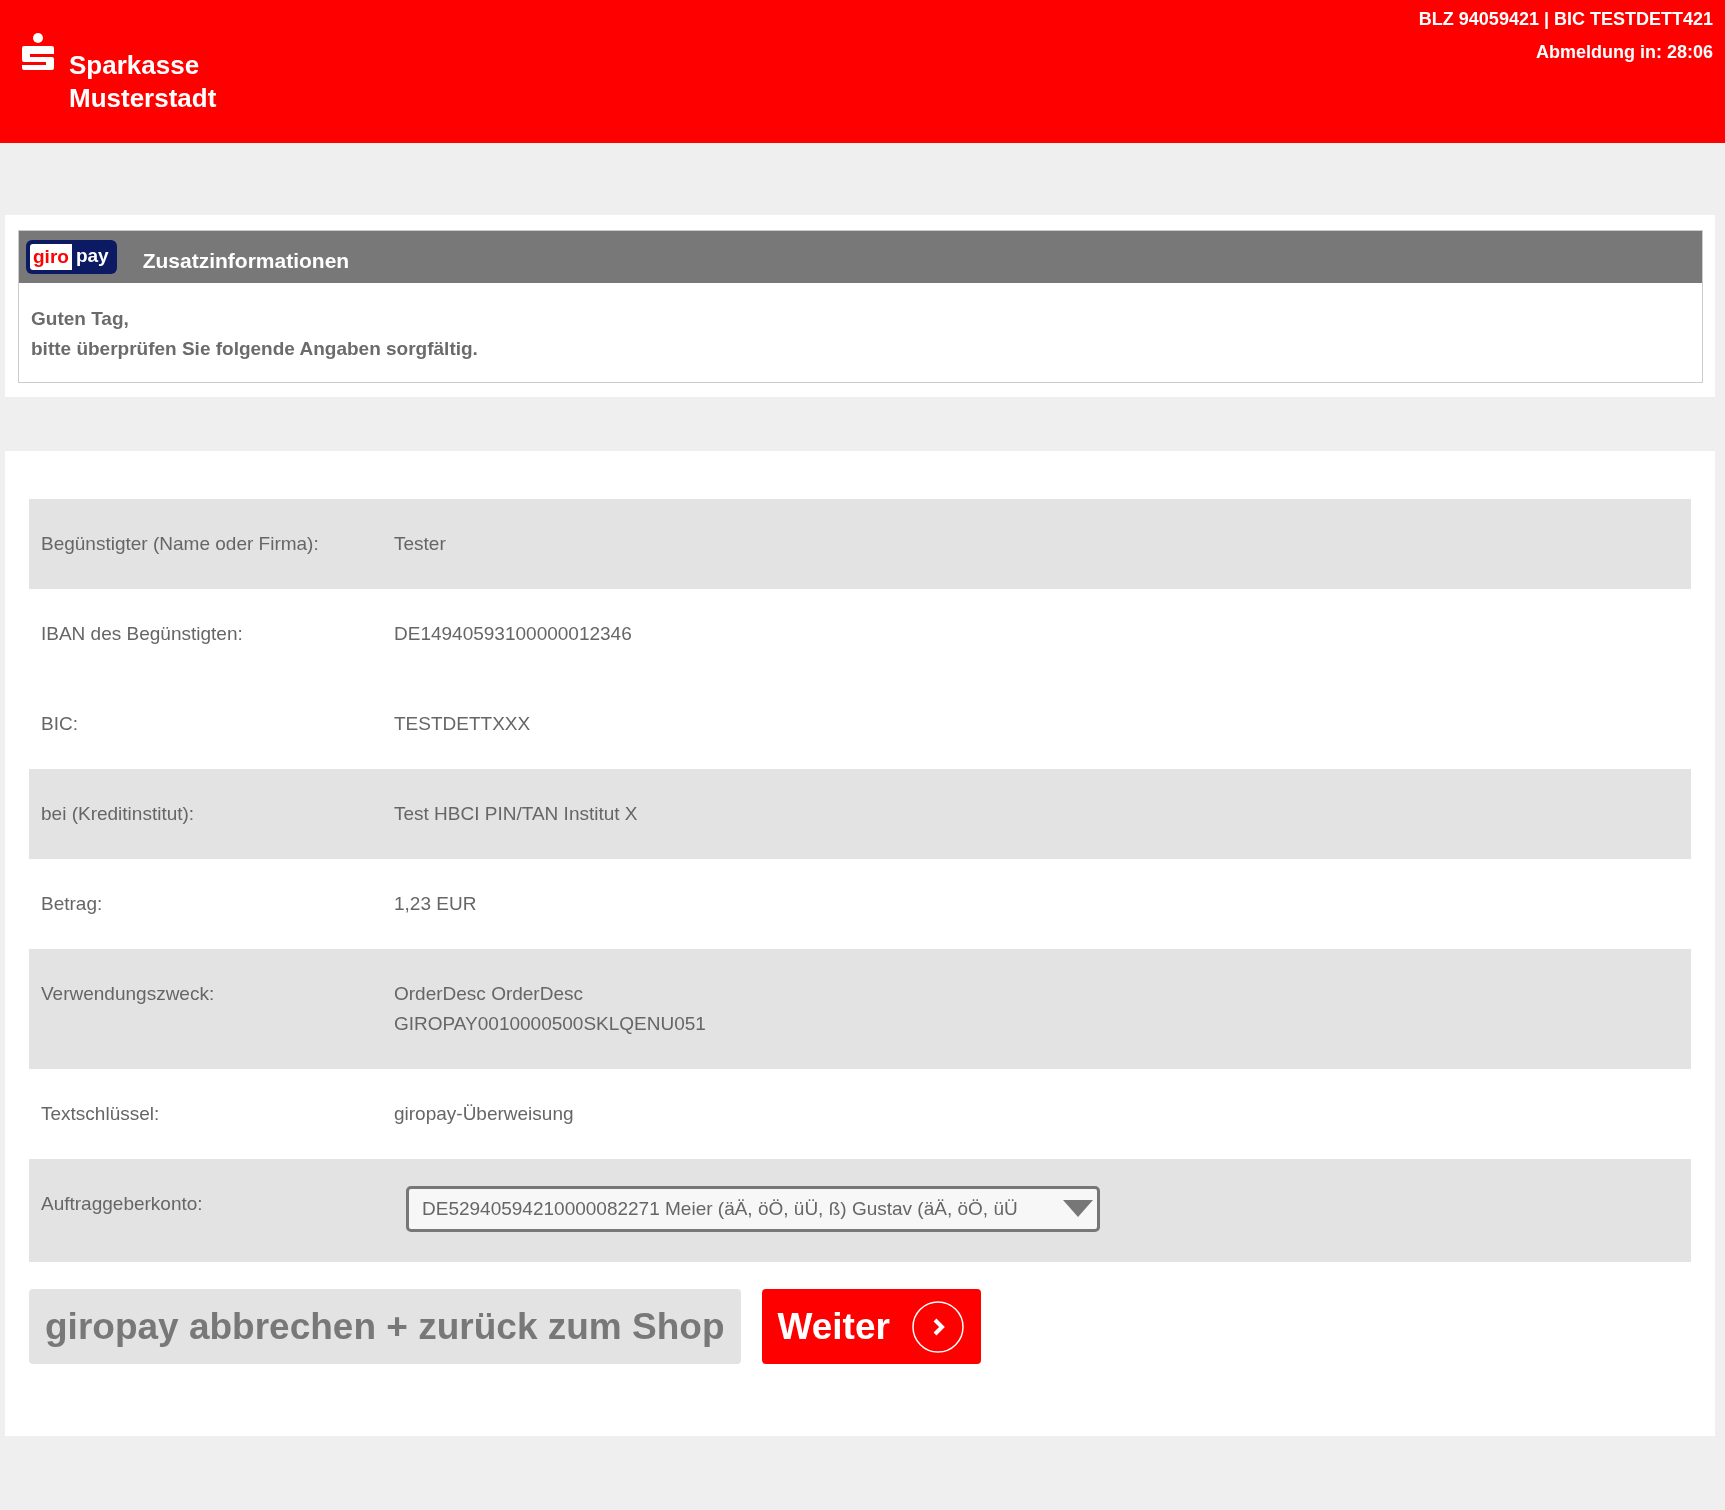  Describe the element at coordinates (753, 1209) in the screenshot. I see `account-select: DE52940594210000082271 Meier (äÄ, öÖ, üÜ, ß) Gustav (äÄ, öÖ, üÜ` at that location.